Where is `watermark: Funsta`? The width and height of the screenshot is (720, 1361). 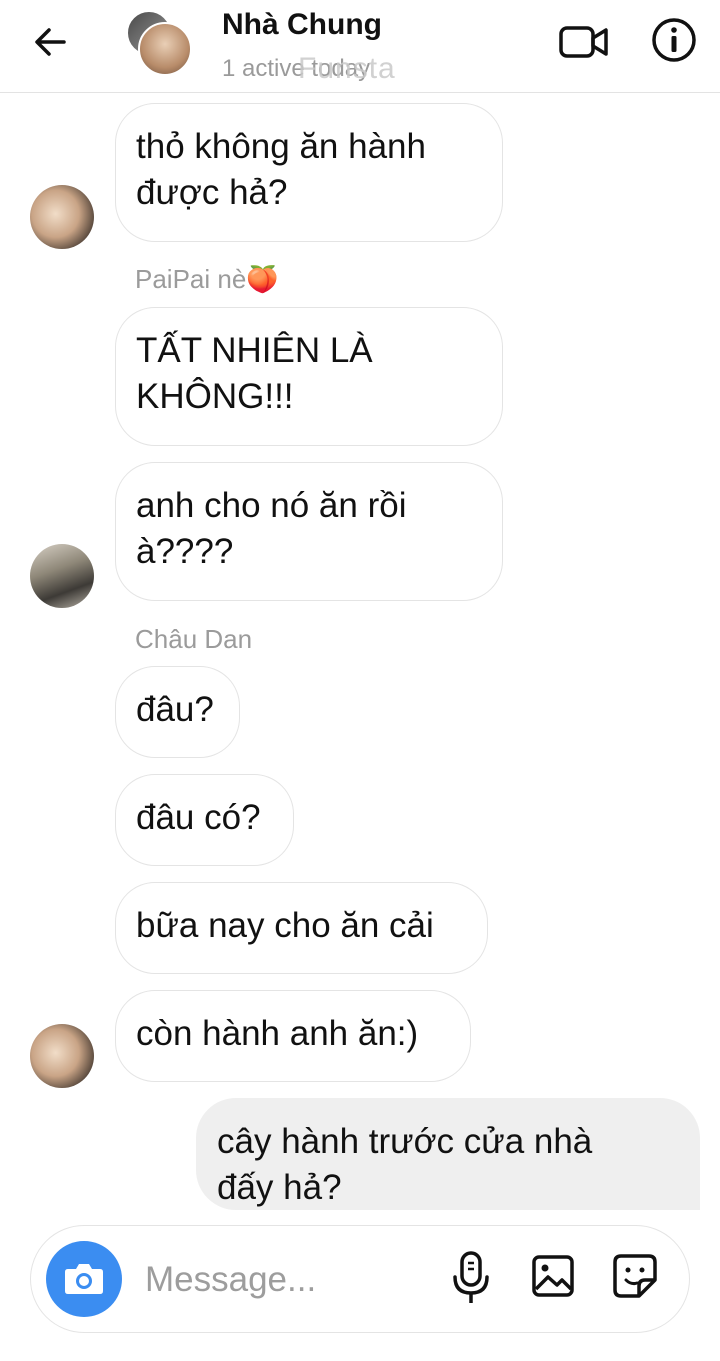
watermark: Funsta is located at coordinates (347, 68).